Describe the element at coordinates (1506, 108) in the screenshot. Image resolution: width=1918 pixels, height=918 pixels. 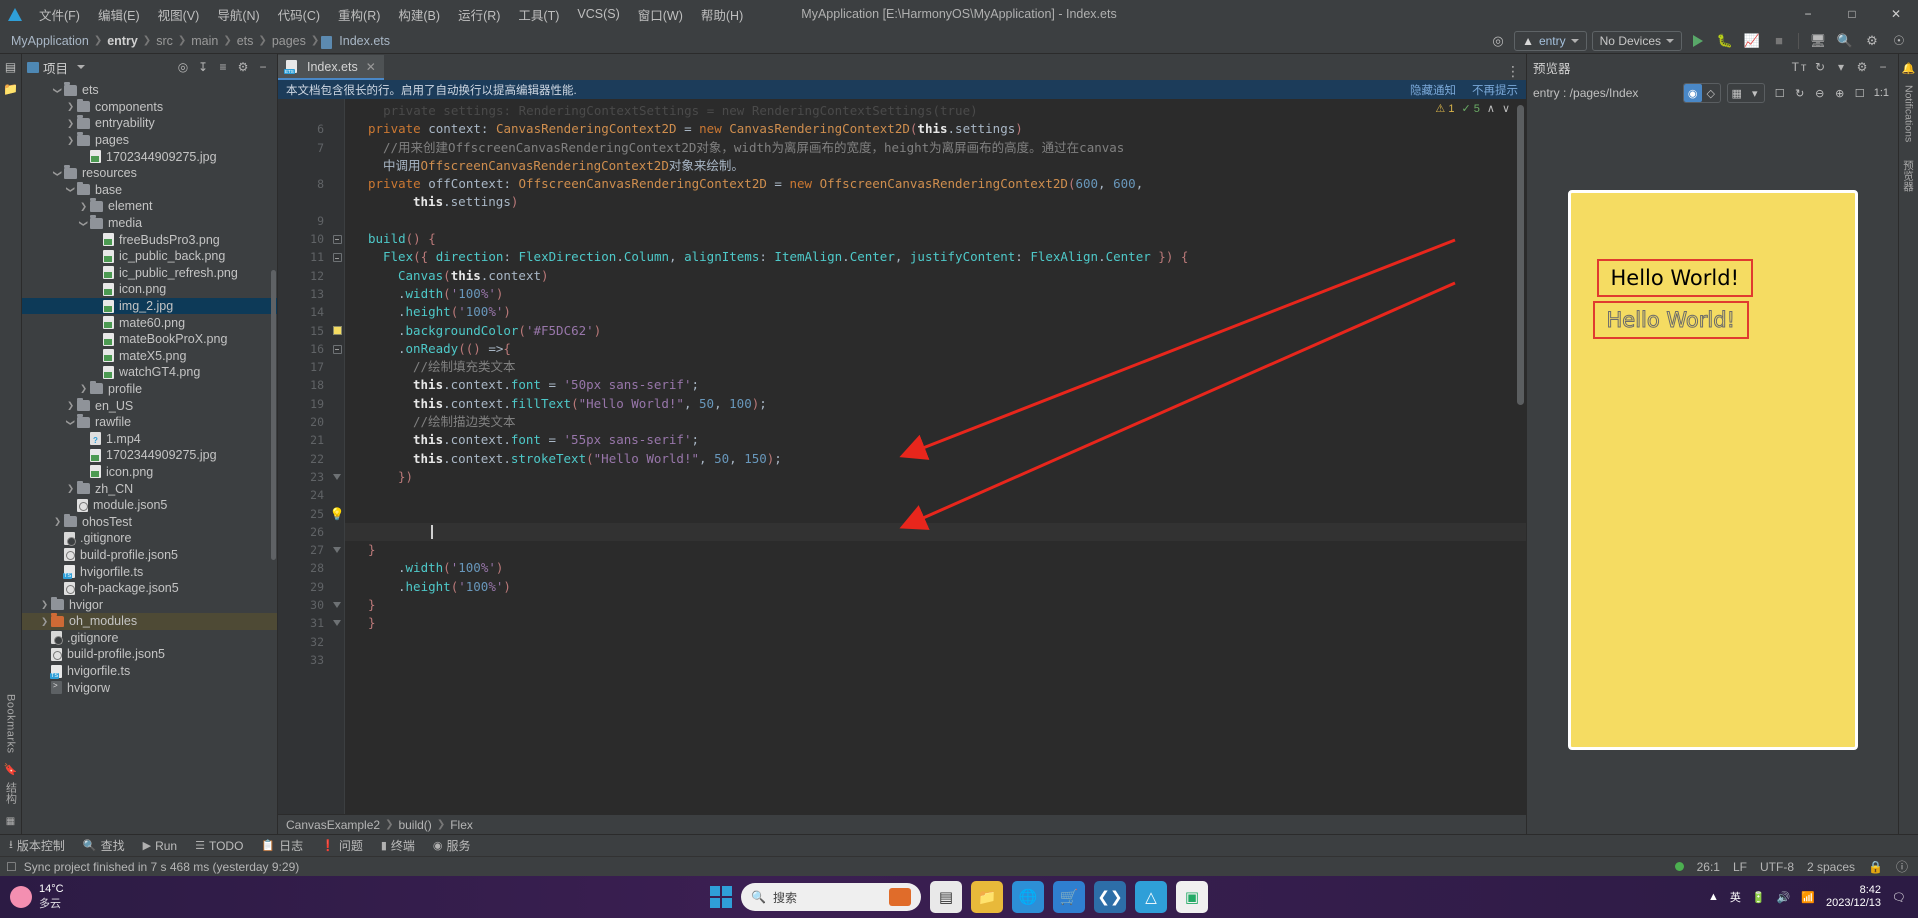
I see `next-problem-icon: ∨` at that location.